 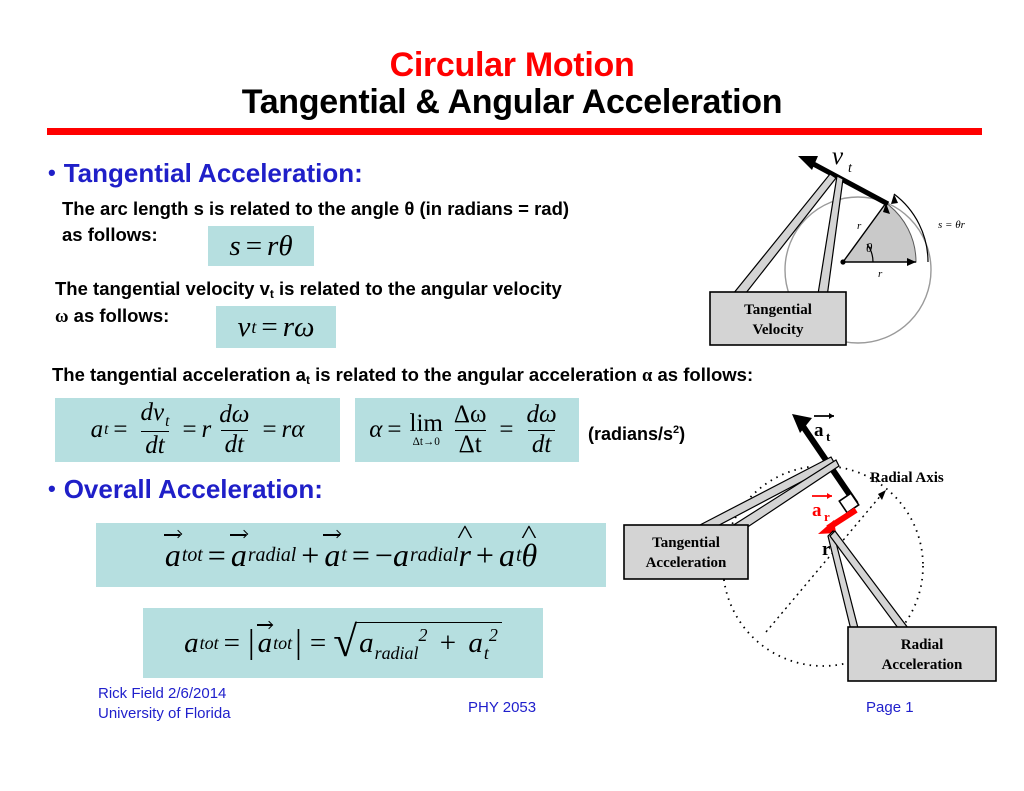 I want to click on eq-mag-sub1: tot, so click(x=209, y=642).